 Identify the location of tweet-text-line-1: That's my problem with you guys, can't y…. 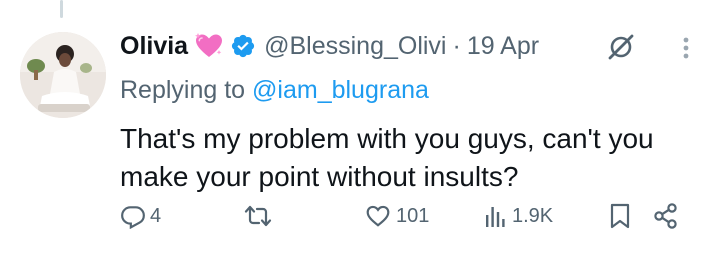
(387, 138).